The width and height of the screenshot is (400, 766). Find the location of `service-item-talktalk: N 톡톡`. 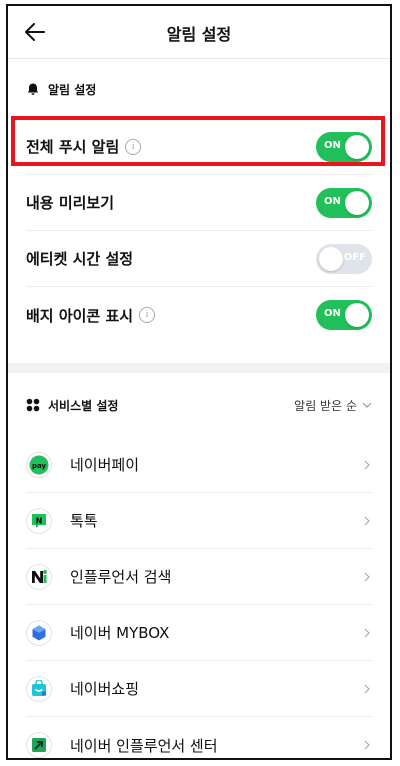

service-item-talktalk: N 톡톡 is located at coordinates (199, 521).